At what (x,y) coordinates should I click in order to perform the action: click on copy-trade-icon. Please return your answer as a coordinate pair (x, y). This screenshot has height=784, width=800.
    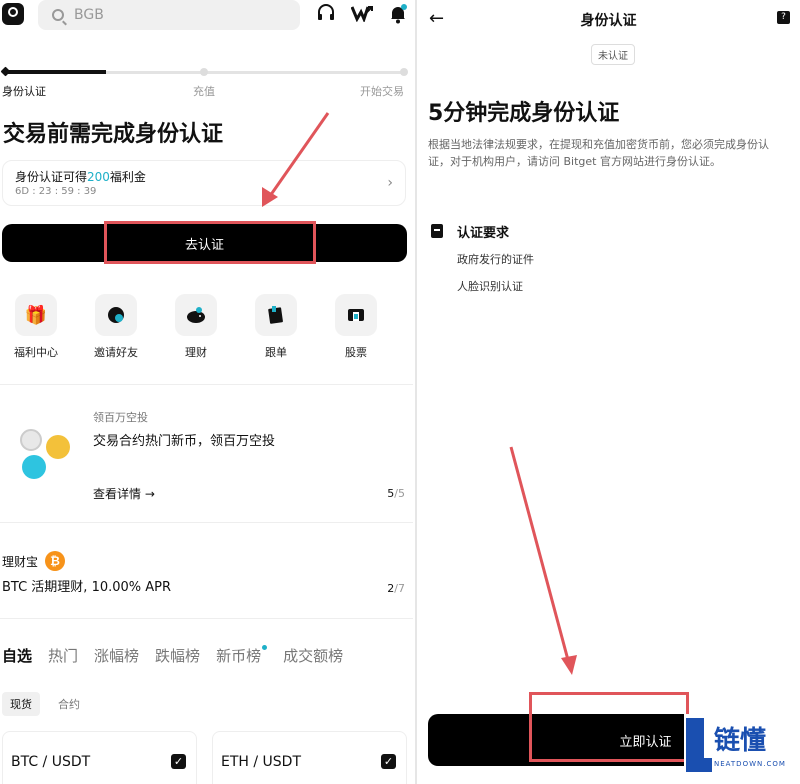
    Looking at the image, I should click on (276, 315).